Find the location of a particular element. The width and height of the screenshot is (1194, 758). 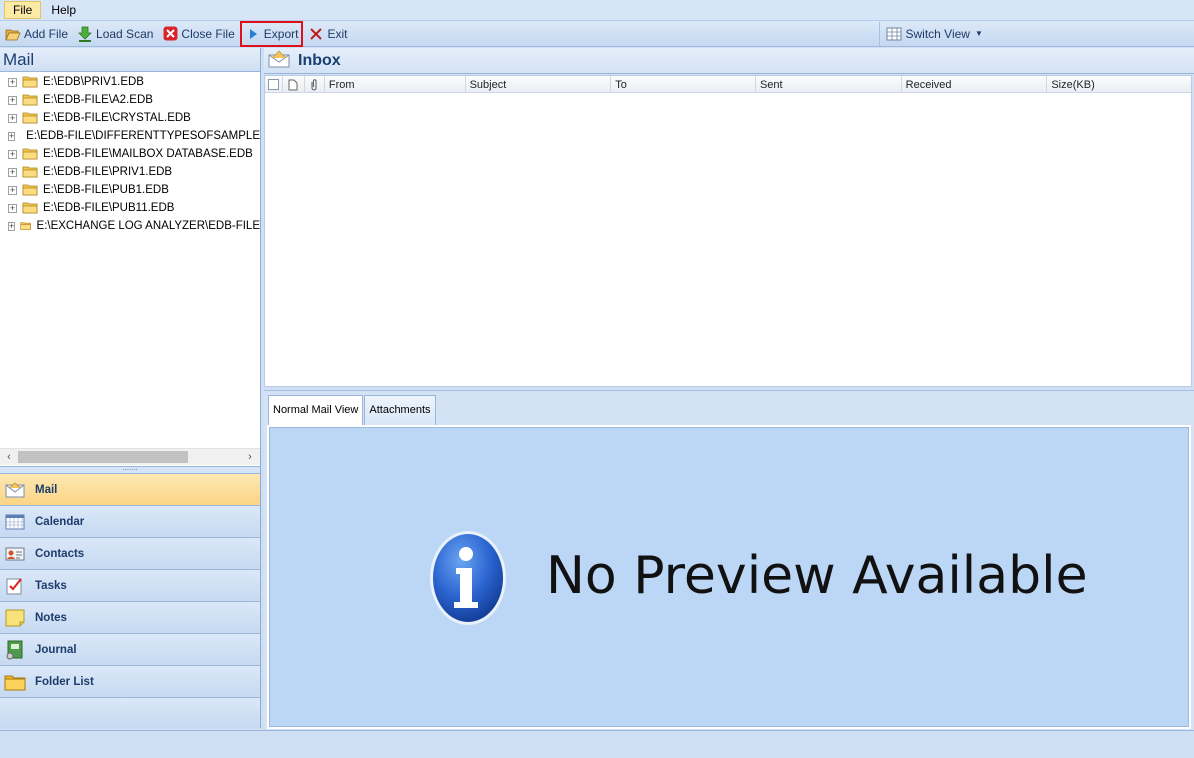

close-file-label: Close File is located at coordinates (208, 33).